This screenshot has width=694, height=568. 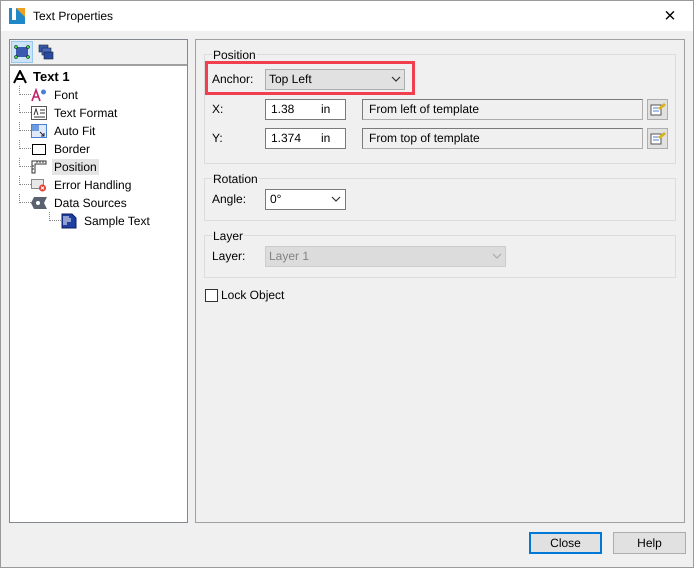 I want to click on tree-item: Position, so click(x=75, y=167).